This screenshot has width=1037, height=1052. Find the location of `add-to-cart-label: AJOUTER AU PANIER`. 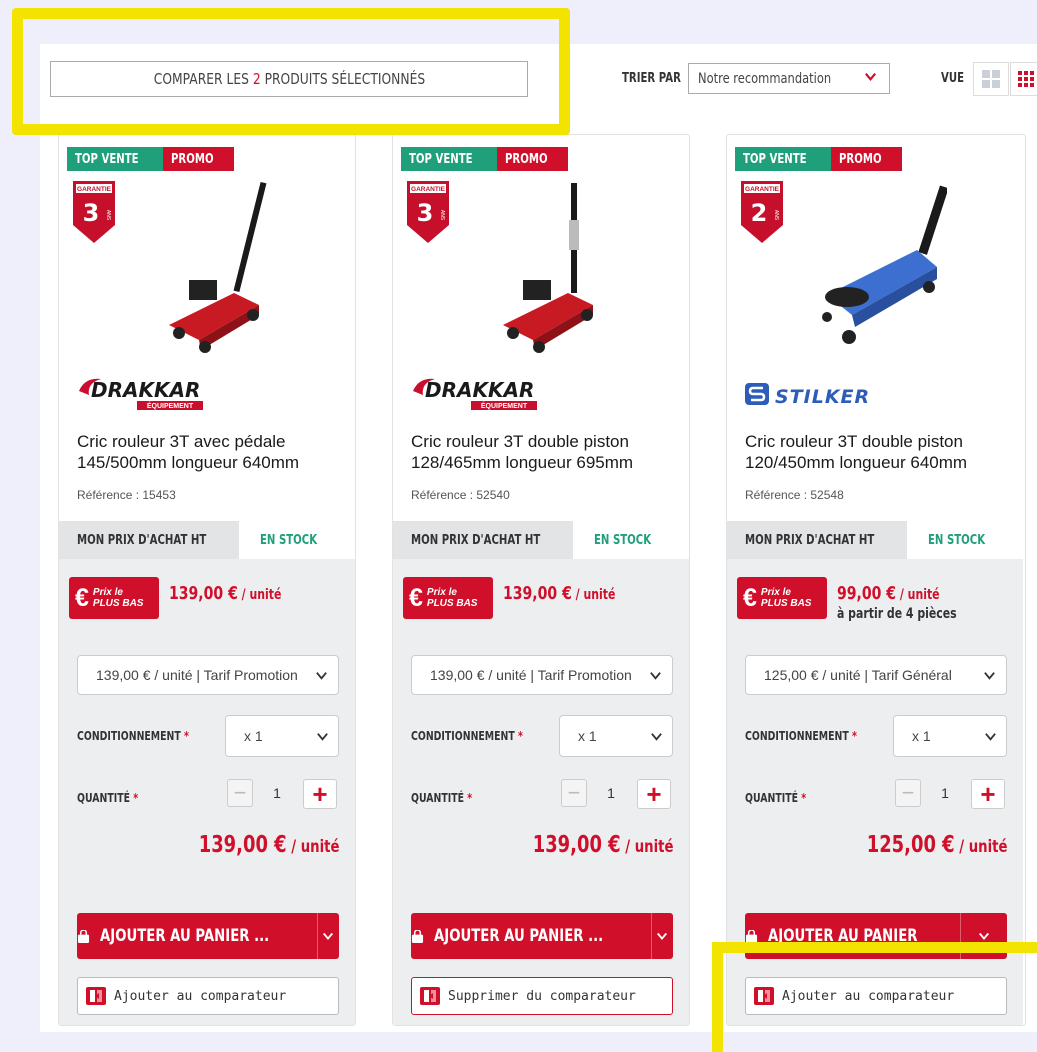

add-to-cart-label: AJOUTER AU PANIER is located at coordinates (843, 936).